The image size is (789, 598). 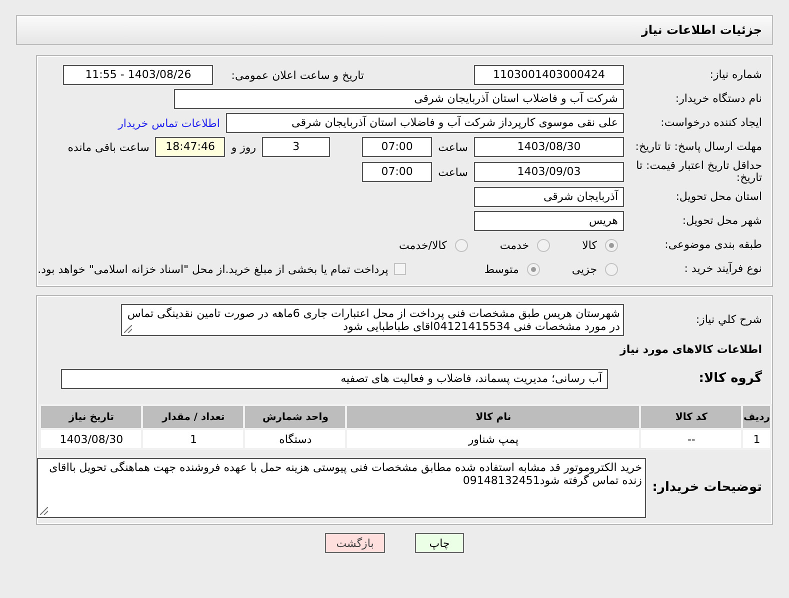 What do you see at coordinates (193, 417) in the screenshot?
I see `column-header: تعداد / مقدار` at bounding box center [193, 417].